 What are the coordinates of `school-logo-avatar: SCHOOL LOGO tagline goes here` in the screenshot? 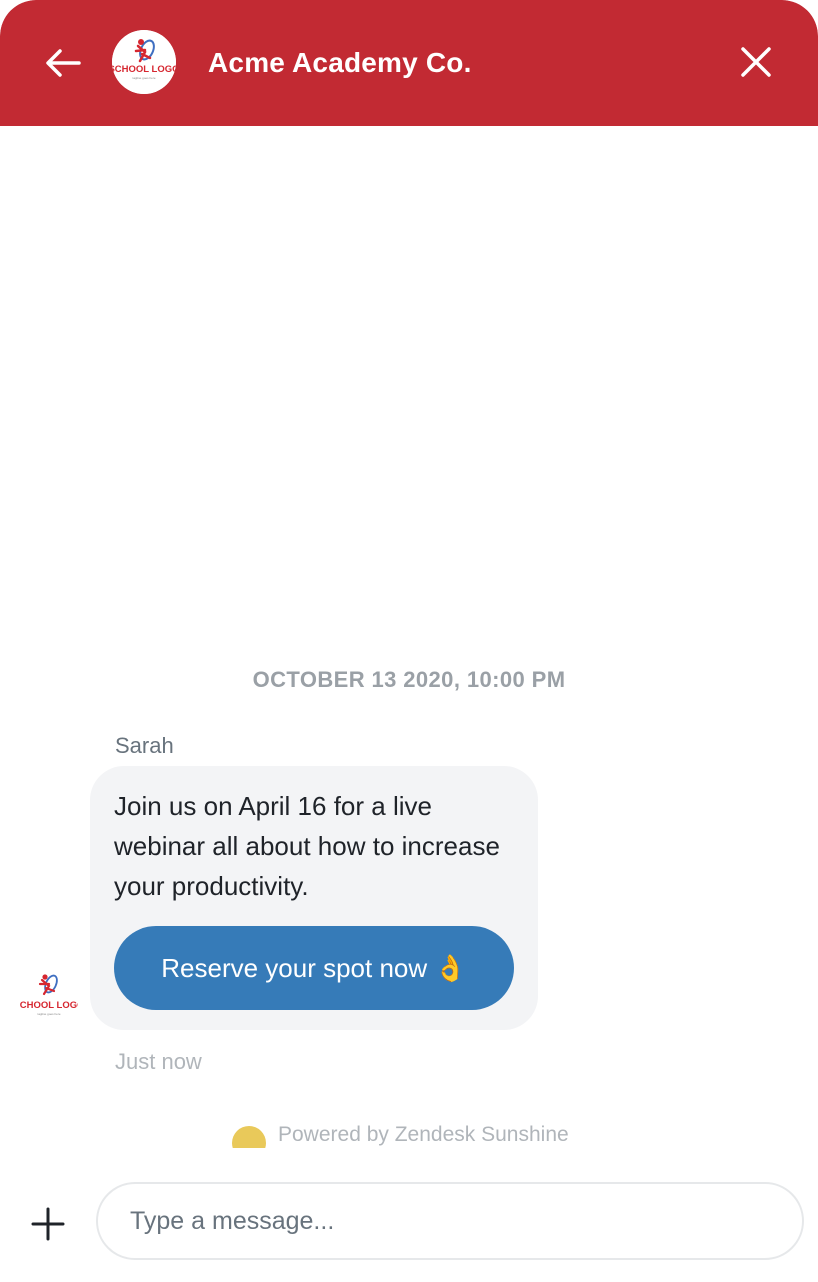 It's located at (144, 62).